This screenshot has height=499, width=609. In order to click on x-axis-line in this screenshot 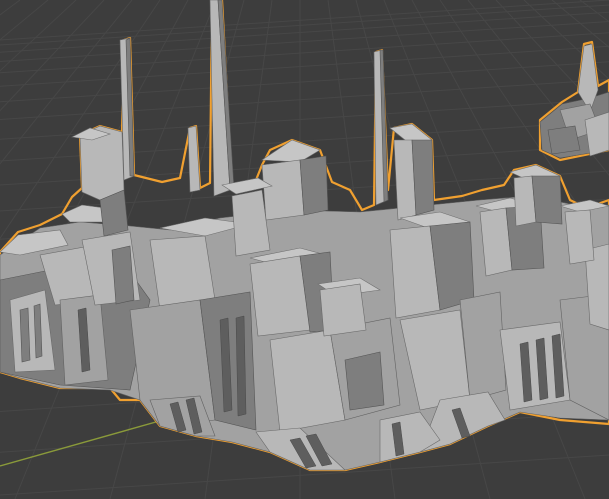, I will do `click(85, 442)`.